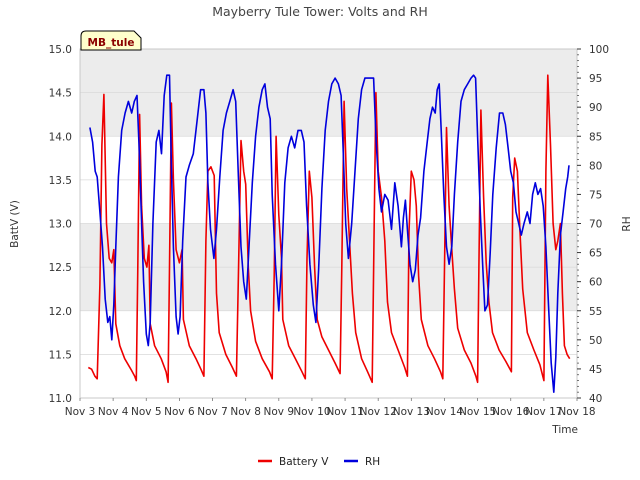  What do you see at coordinates (60, 181) in the screenshot?
I see `y-left-tick-label: 13.5` at bounding box center [60, 181].